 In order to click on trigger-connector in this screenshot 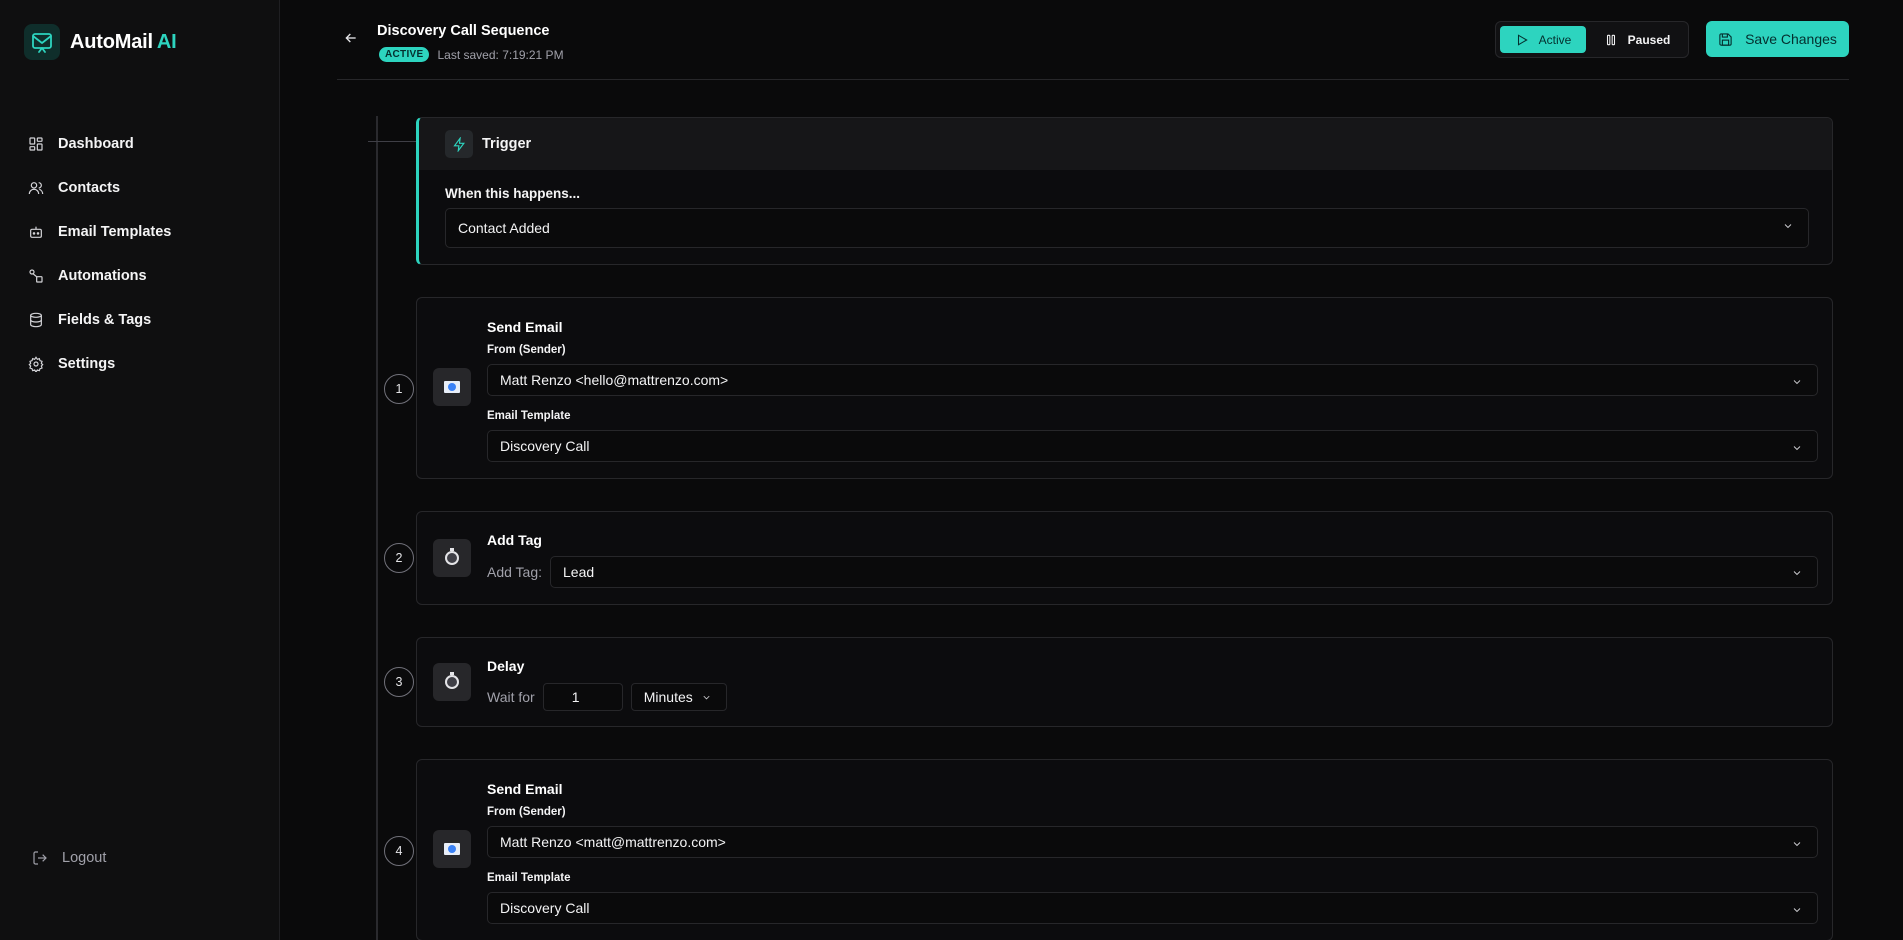, I will do `click(392, 141)`.